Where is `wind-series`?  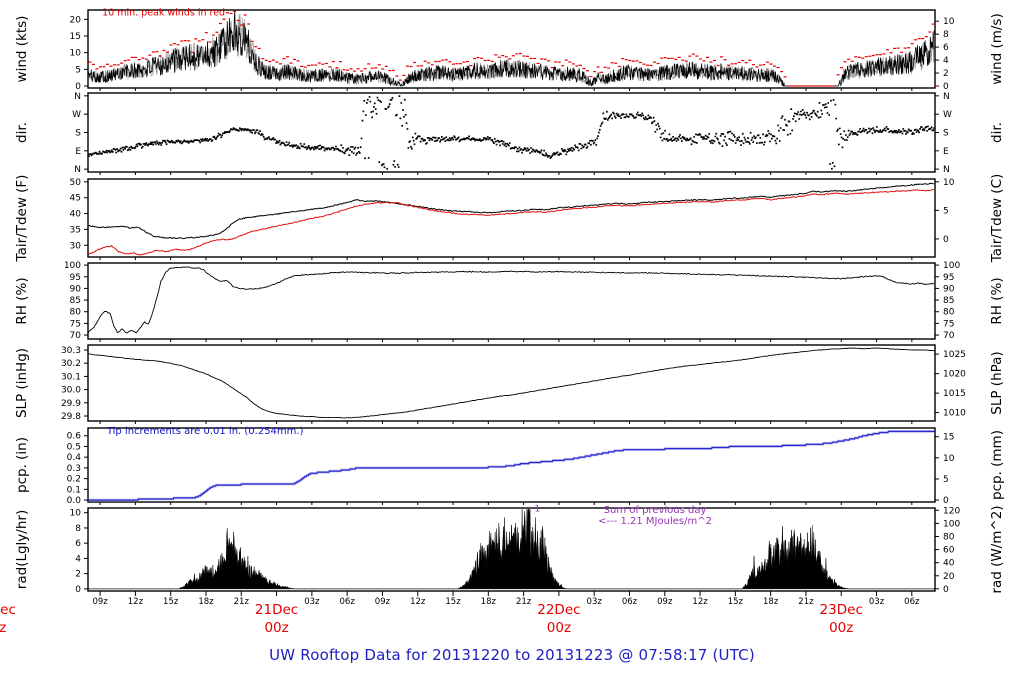
wind-series is located at coordinates (511, 48).